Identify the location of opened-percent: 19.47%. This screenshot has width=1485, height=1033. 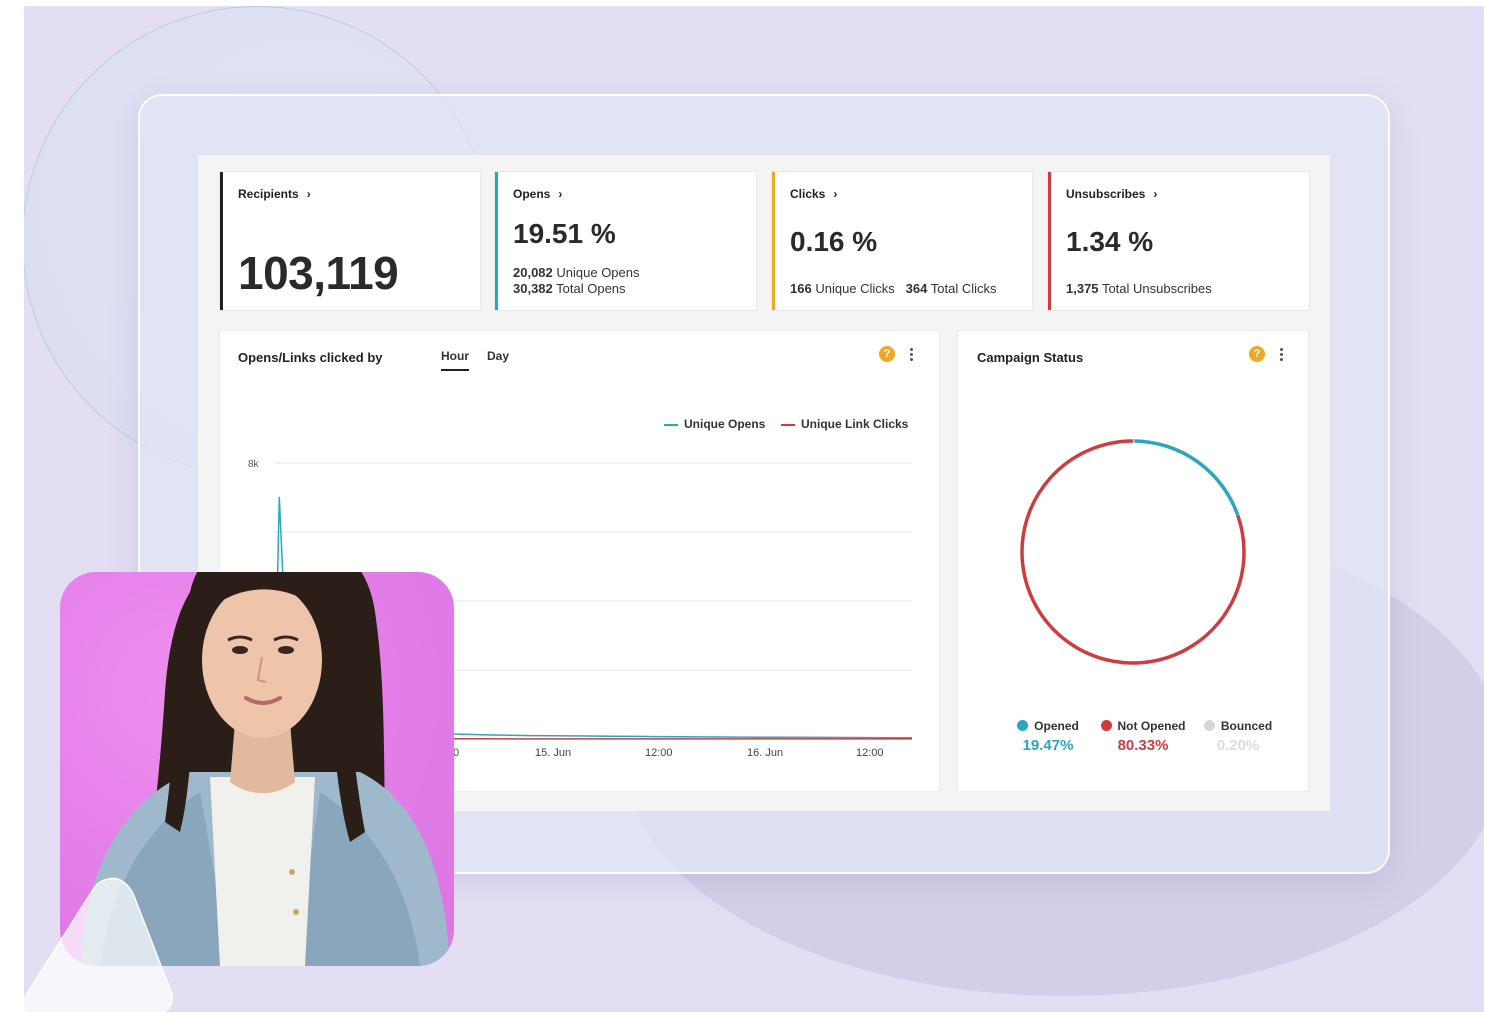
(1048, 745).